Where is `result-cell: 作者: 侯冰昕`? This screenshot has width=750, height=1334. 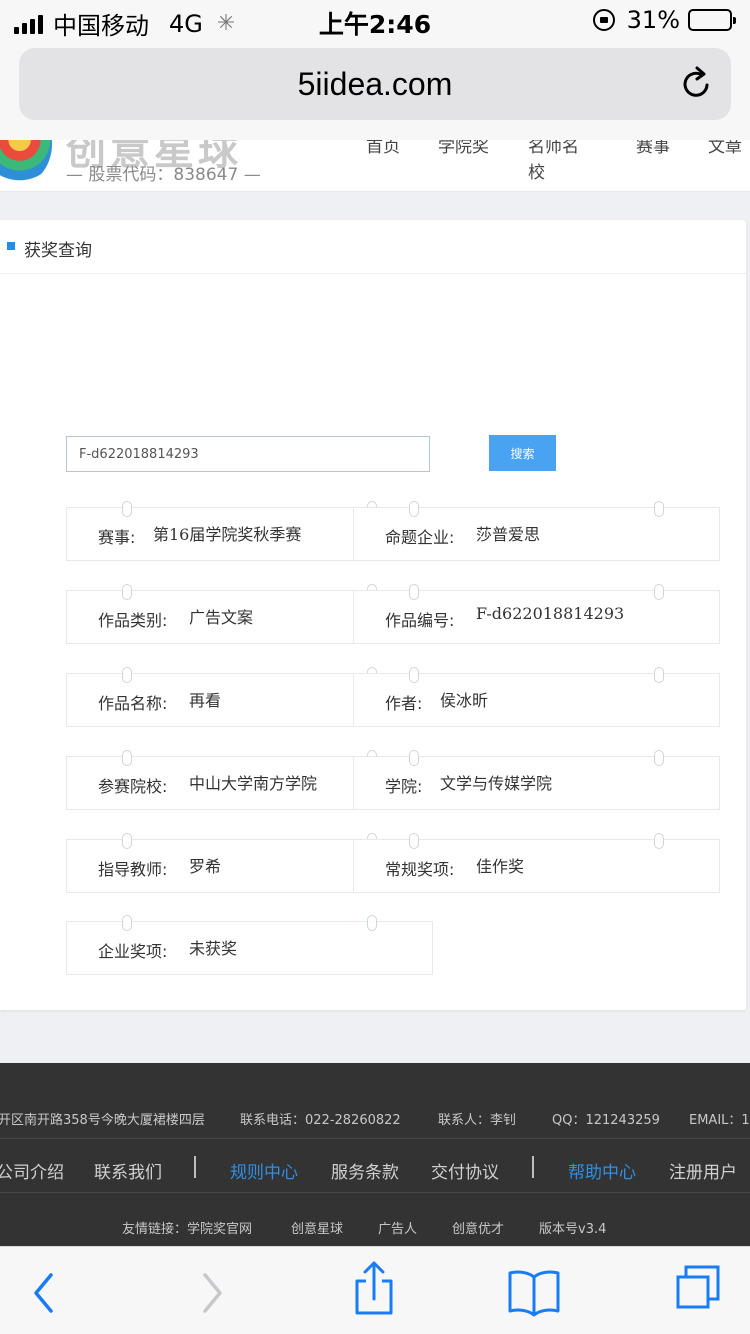
result-cell: 作者: 侯冰昕 is located at coordinates (536, 697).